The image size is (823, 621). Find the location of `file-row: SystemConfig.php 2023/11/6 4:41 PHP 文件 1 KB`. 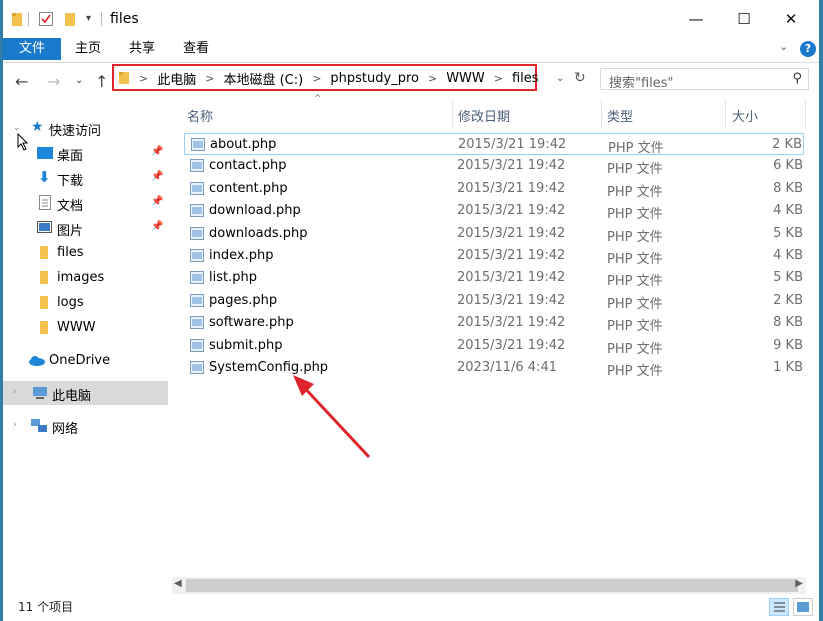

file-row: SystemConfig.php 2023/11/6 4:41 PHP 文件 1 KB is located at coordinates (494, 368).